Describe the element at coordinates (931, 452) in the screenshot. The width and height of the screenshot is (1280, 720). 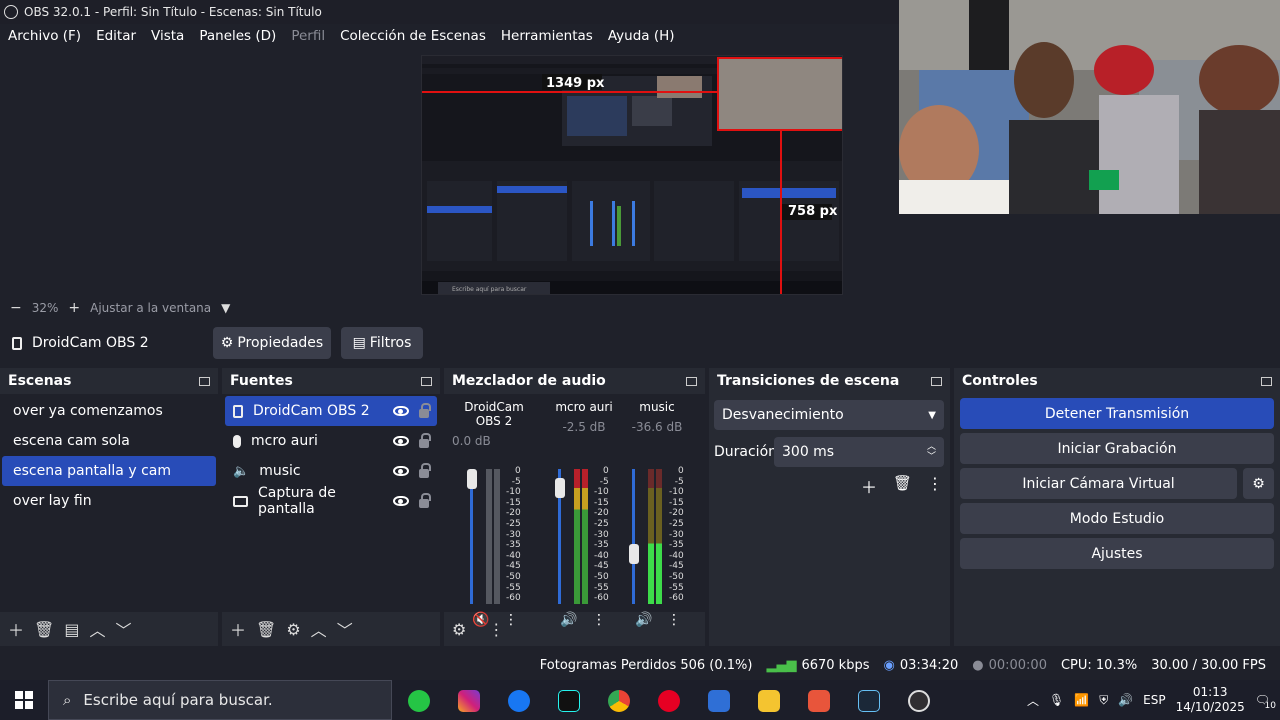
I see `stepper-arrows-icon: ︿ ﹀` at that location.